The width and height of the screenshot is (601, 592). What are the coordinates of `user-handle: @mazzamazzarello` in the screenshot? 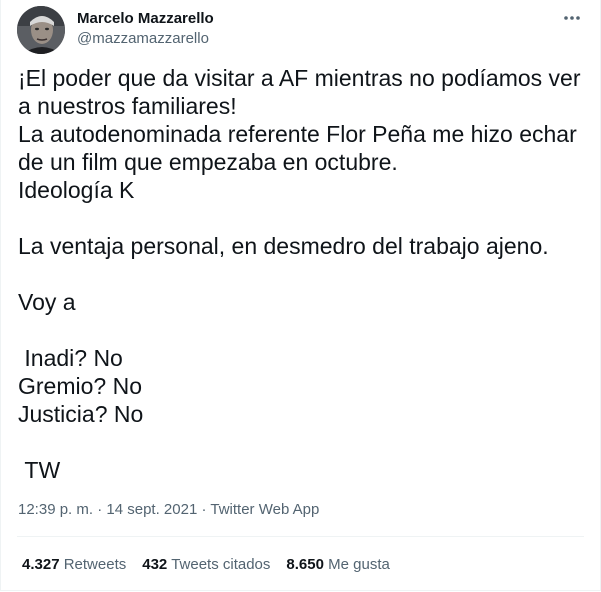 It's located at (145, 39).